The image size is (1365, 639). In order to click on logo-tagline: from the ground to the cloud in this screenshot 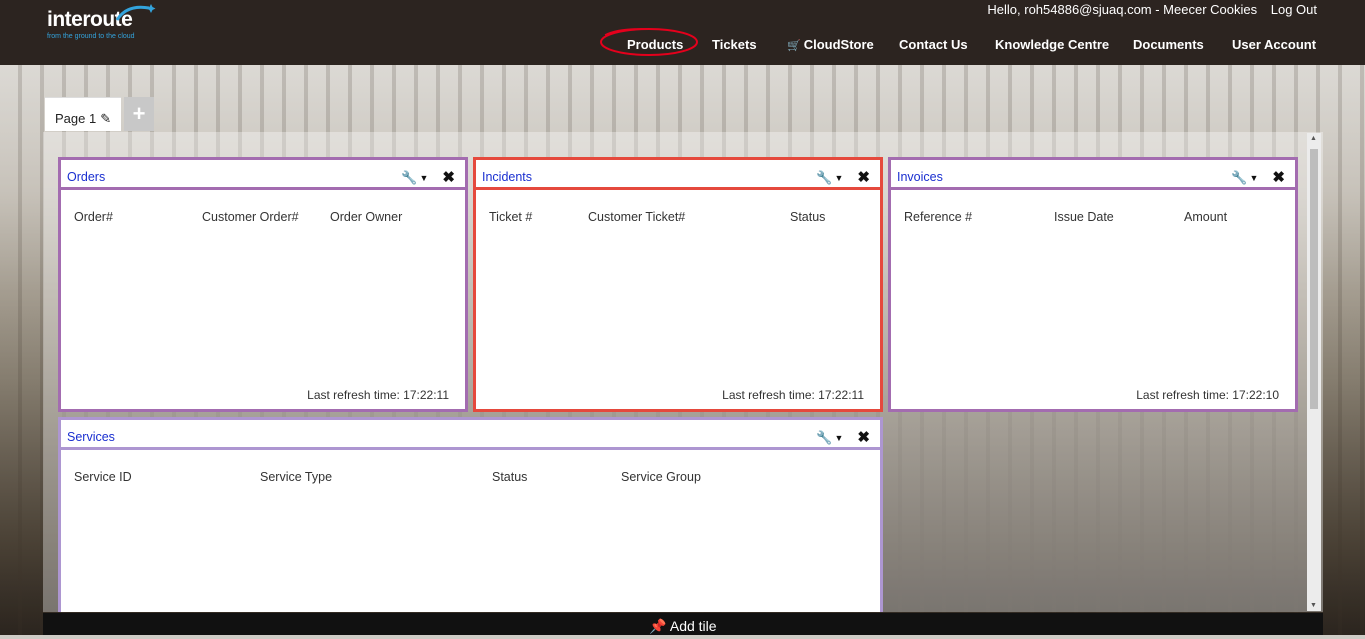, I will do `click(91, 36)`.